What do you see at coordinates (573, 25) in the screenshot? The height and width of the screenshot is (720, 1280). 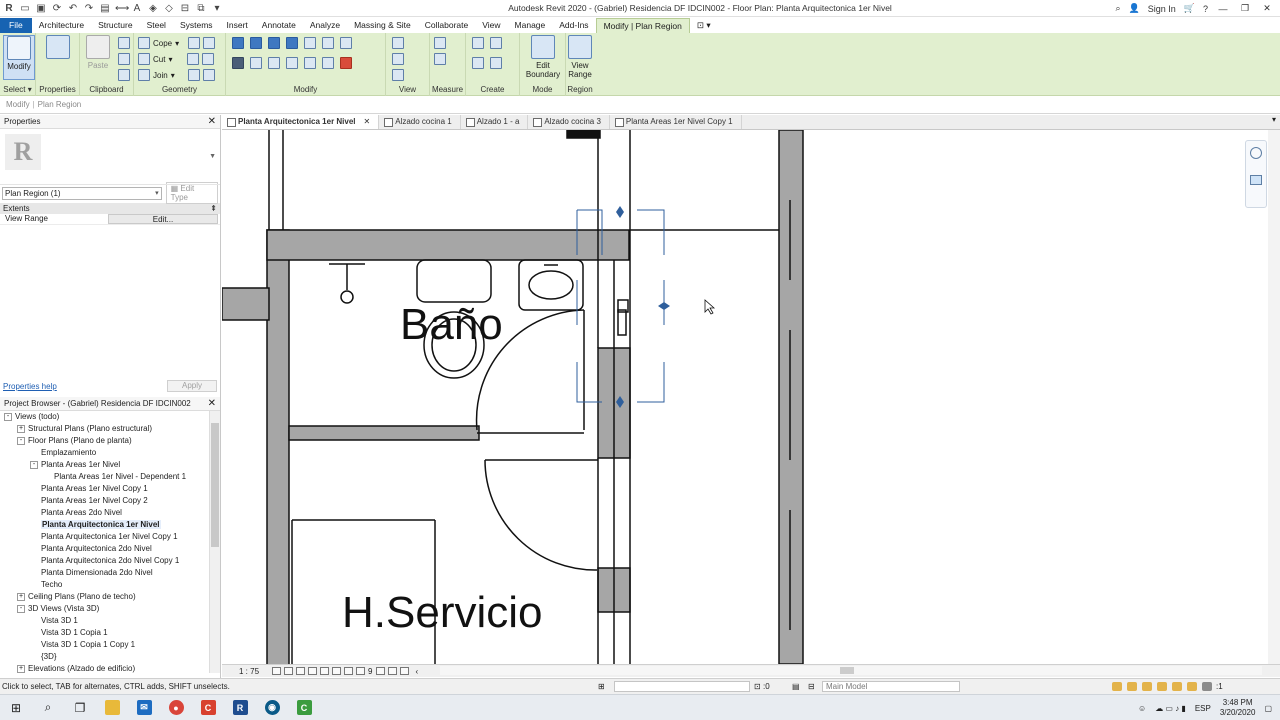 I see `tab-add-ins: Add-Ins` at bounding box center [573, 25].